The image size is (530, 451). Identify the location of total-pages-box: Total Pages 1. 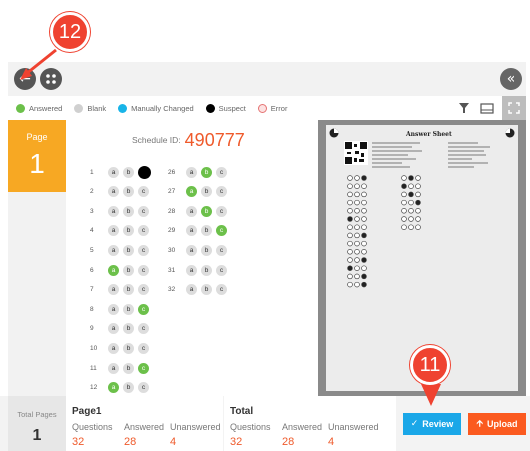
(37, 423).